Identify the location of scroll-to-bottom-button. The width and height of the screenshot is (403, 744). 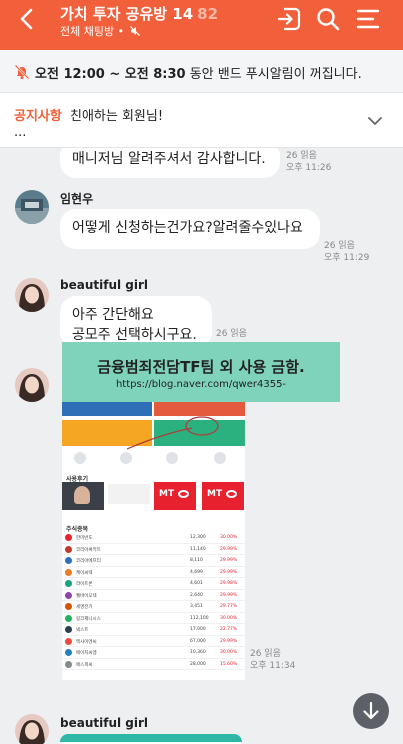
(371, 711).